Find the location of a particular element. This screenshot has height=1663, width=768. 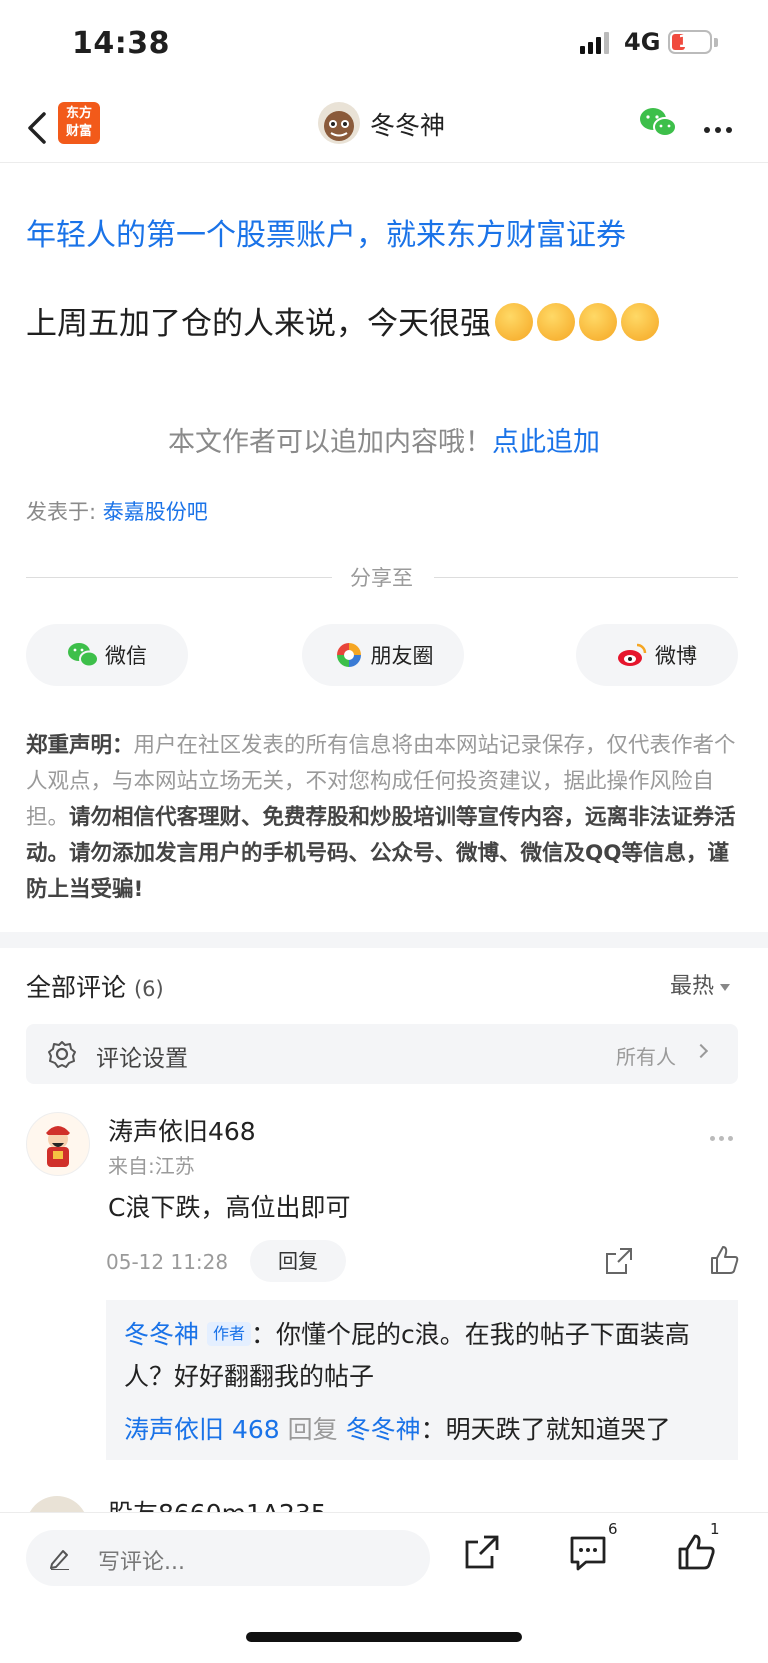

share-label: 分享至 is located at coordinates (381, 578).